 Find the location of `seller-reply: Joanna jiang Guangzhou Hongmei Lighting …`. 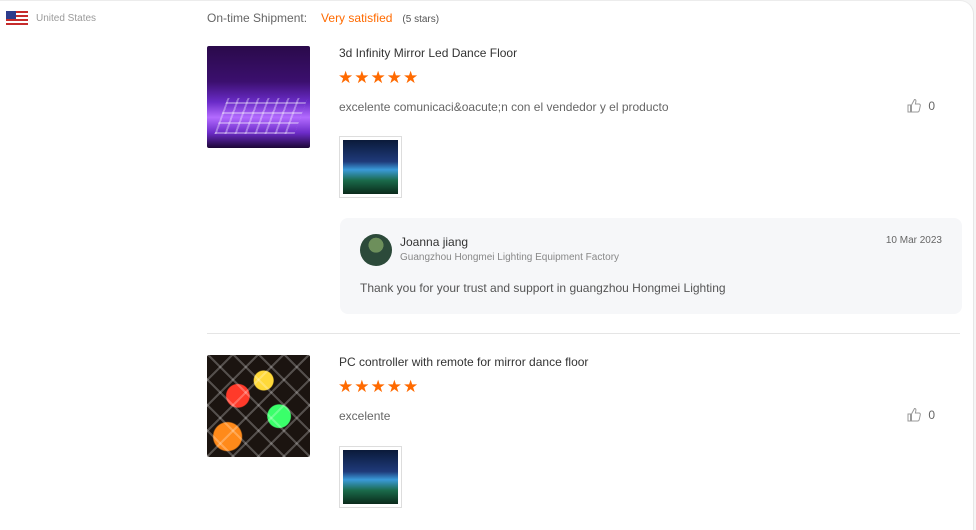

seller-reply: Joanna jiang Guangzhou Hongmei Lighting … is located at coordinates (651, 266).